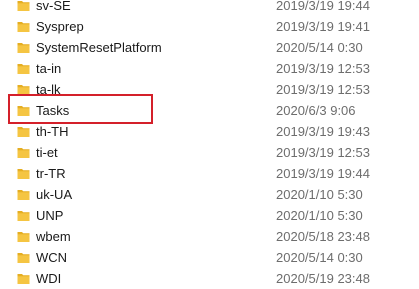 The image size is (419, 289). Describe the element at coordinates (50, 215) in the screenshot. I see `file-name: UNP` at that location.